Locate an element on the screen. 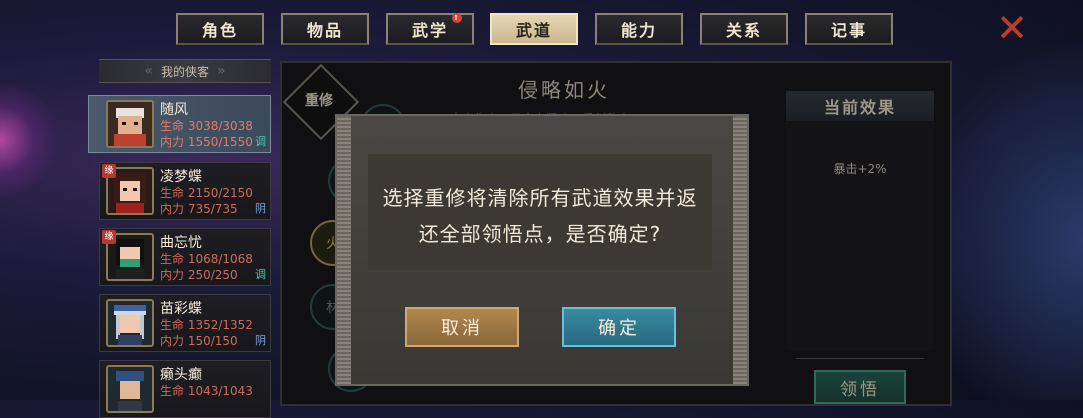 This screenshot has width=1083, height=418. tab-label: 关系 is located at coordinates (743, 30).